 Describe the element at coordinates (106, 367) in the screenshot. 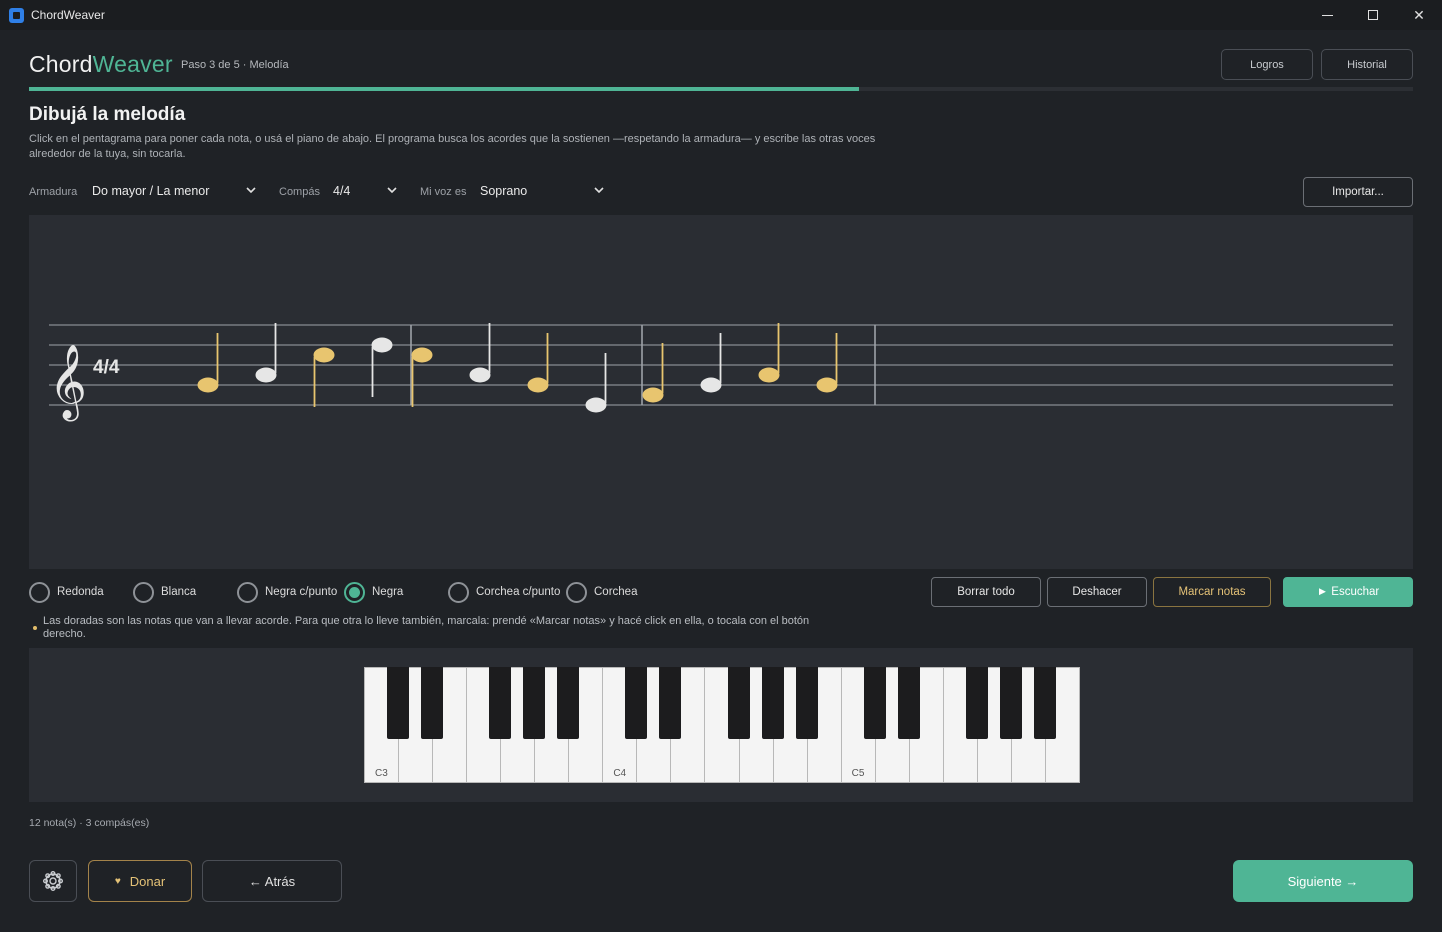

I see `time-signature: 4/4` at that location.